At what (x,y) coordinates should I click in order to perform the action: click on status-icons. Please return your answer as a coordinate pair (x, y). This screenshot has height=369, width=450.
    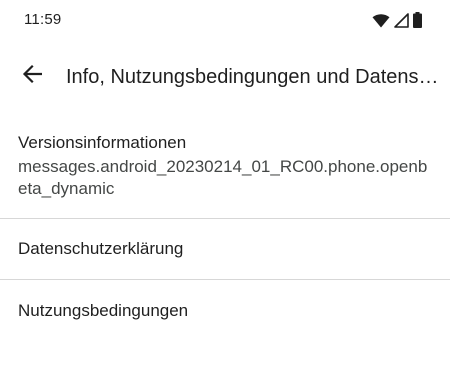
    Looking at the image, I should click on (397, 20).